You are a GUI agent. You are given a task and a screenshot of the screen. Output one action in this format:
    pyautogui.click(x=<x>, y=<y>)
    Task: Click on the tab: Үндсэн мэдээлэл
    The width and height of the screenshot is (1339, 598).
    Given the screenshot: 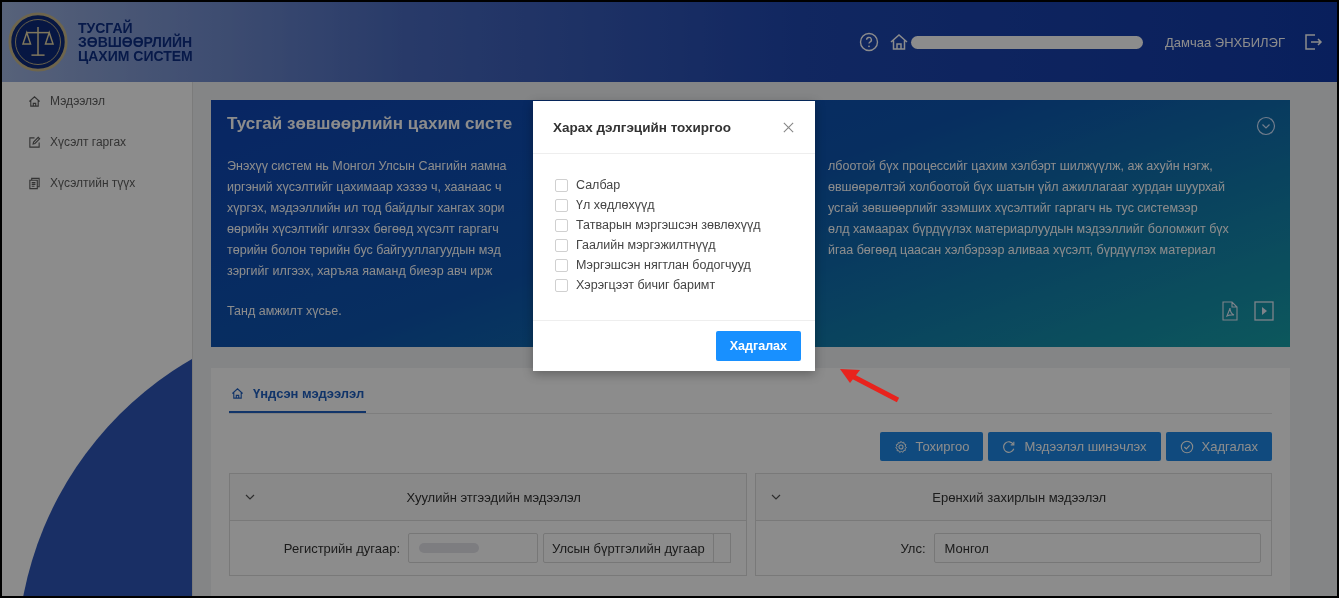 What is the action you would take?
    pyautogui.click(x=298, y=395)
    